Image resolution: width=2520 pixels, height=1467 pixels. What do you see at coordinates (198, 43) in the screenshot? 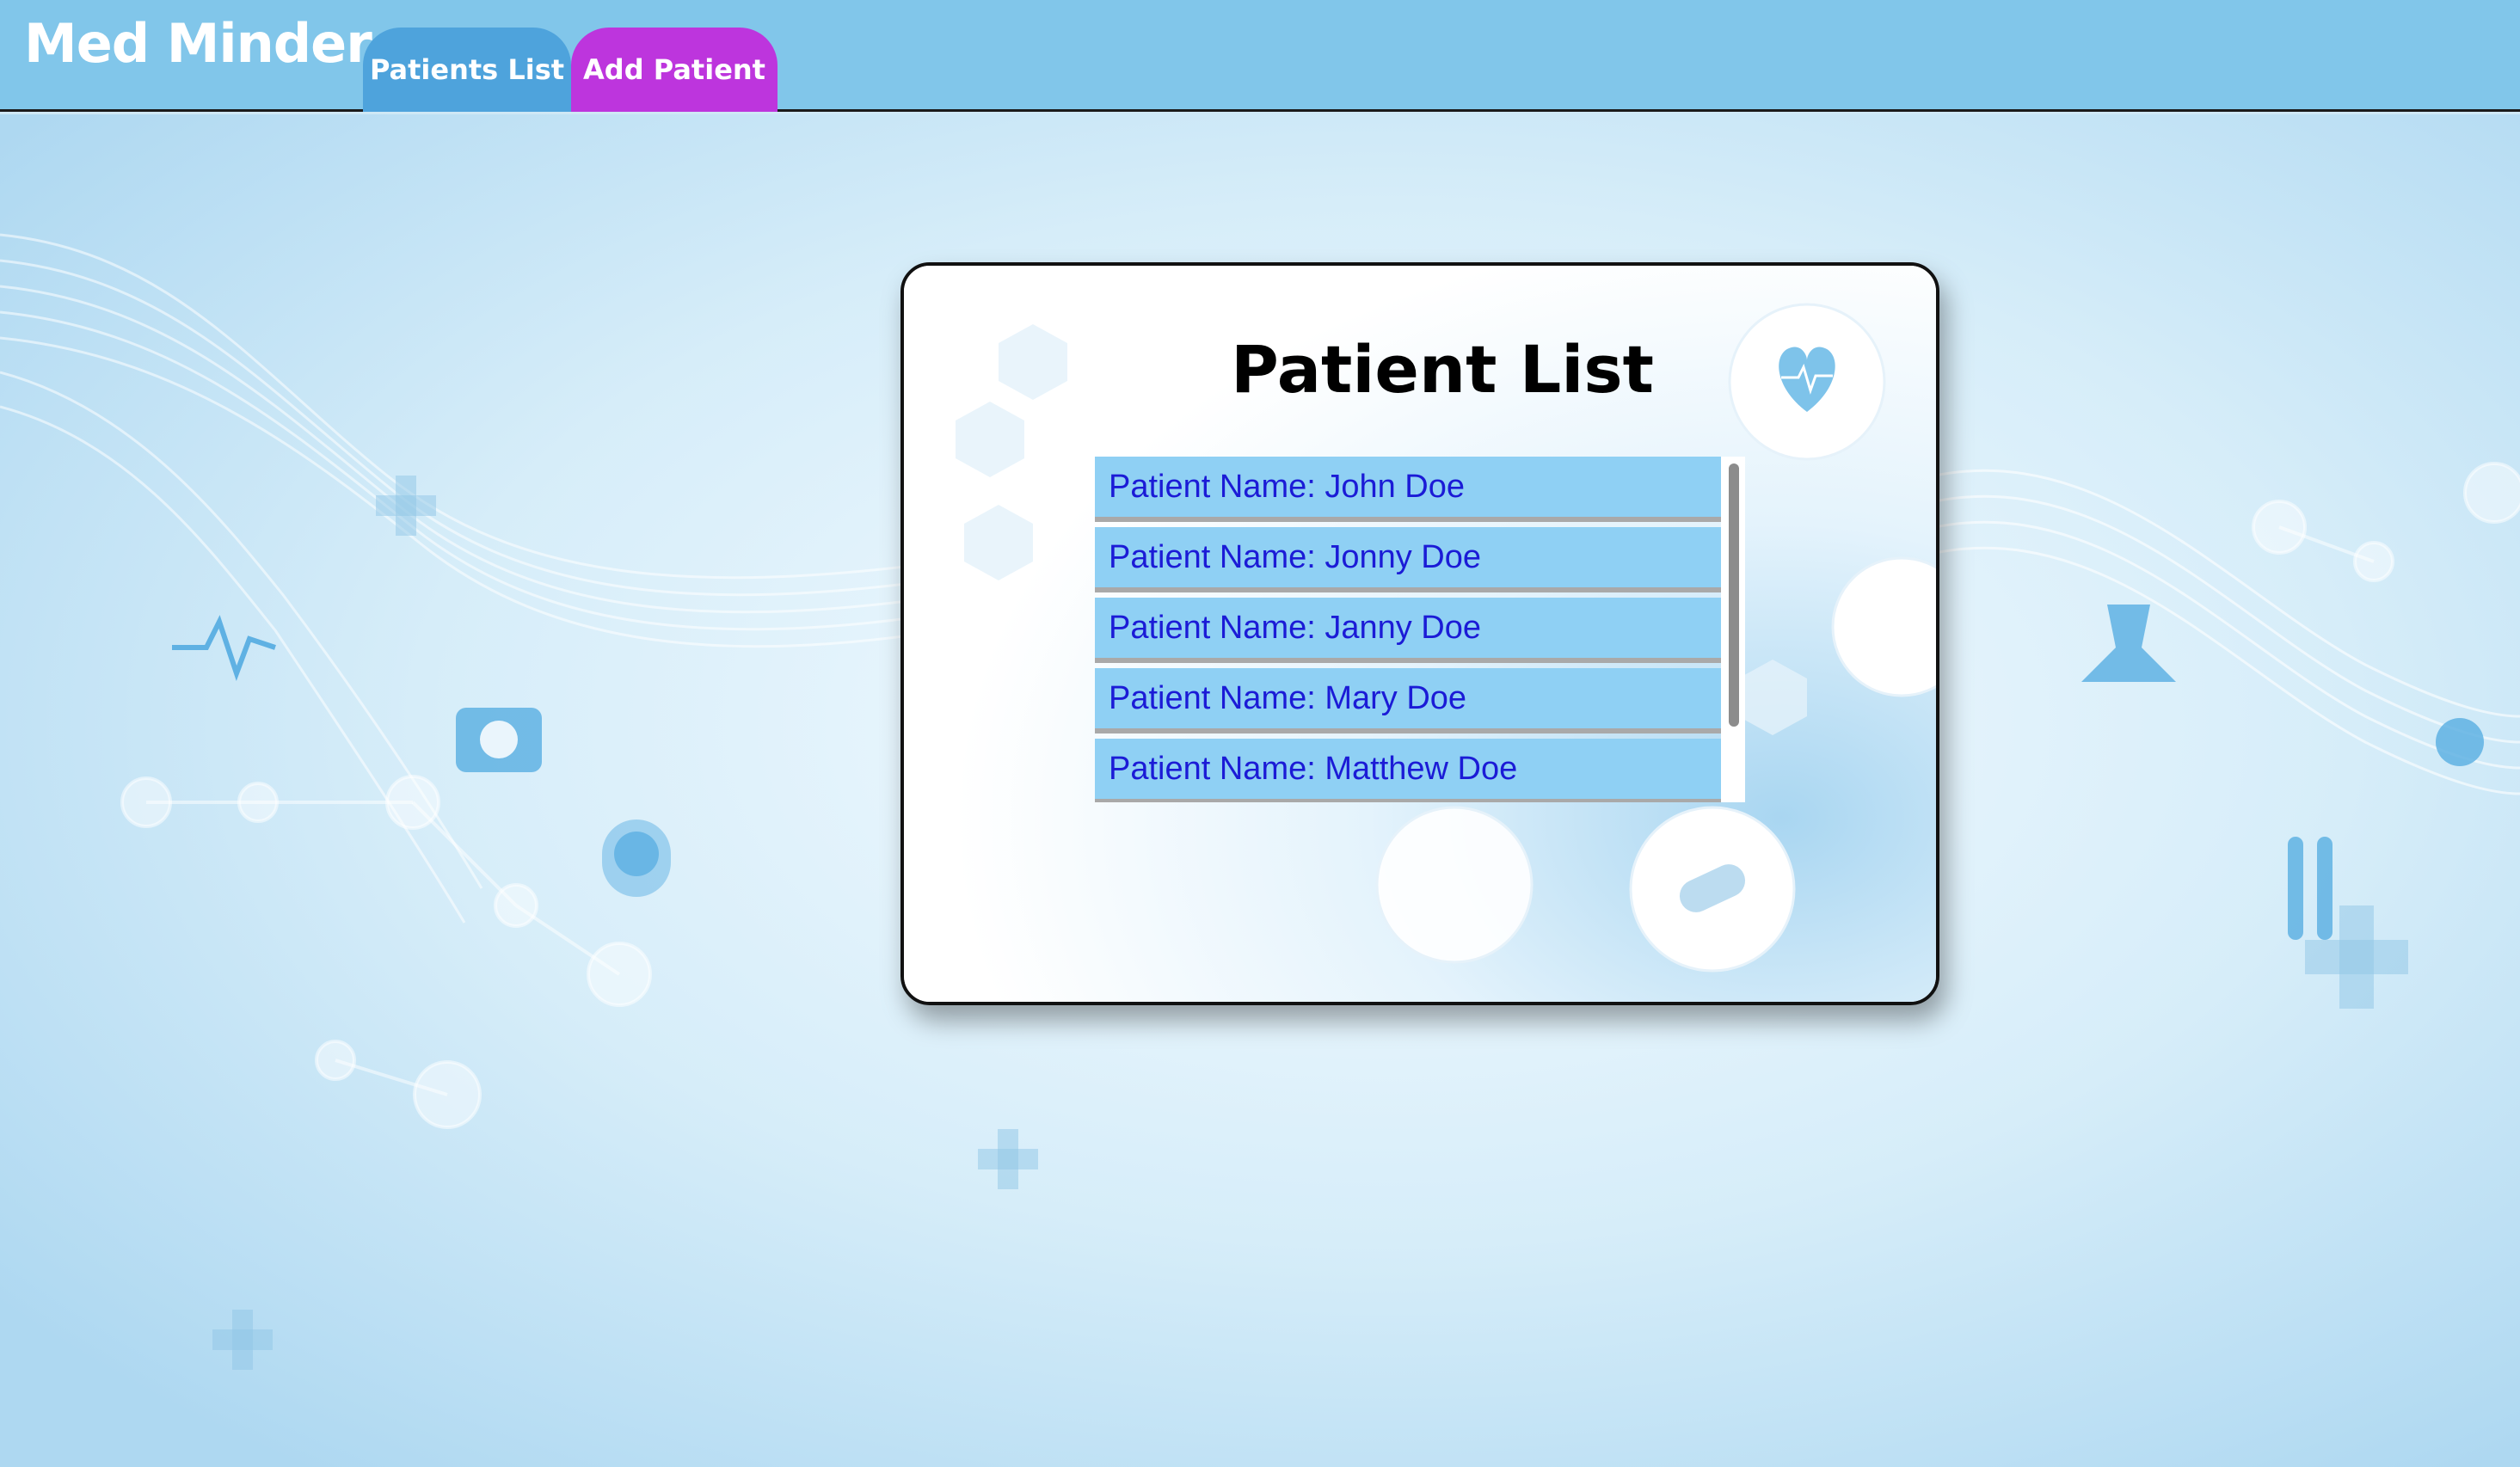
I see `app-brand-title: Med Minder` at bounding box center [198, 43].